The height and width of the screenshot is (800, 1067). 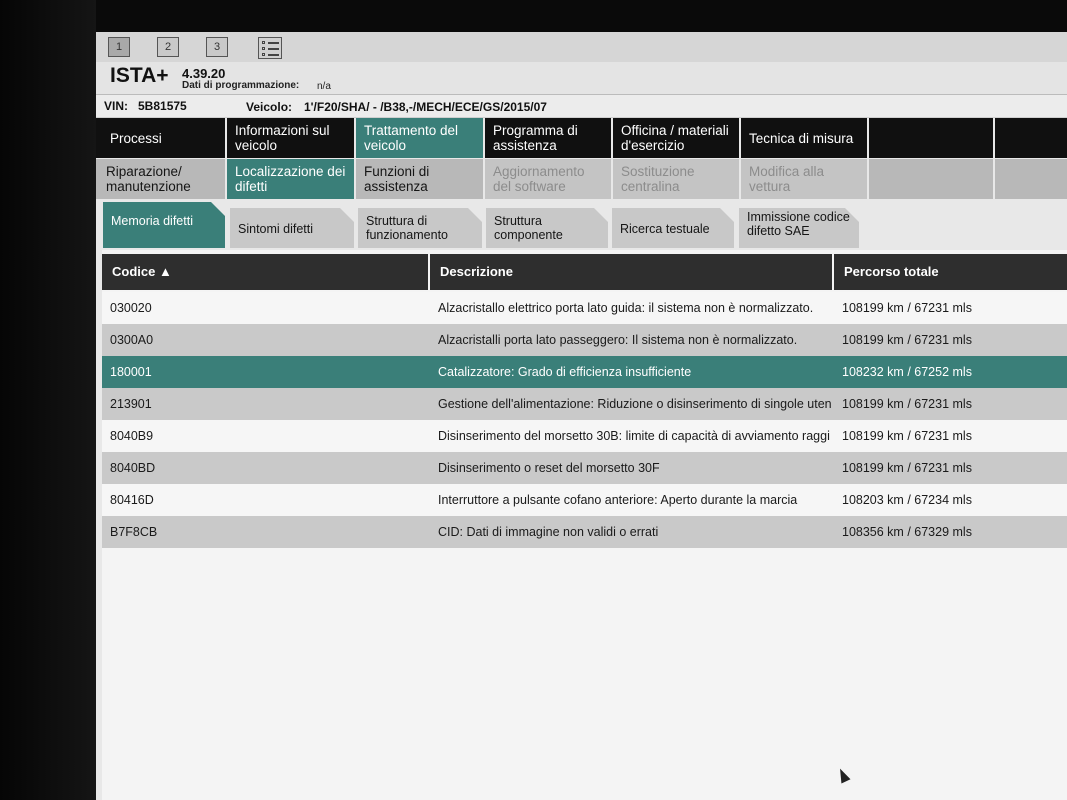 I want to click on app-name: ISTA+, so click(x=139, y=75).